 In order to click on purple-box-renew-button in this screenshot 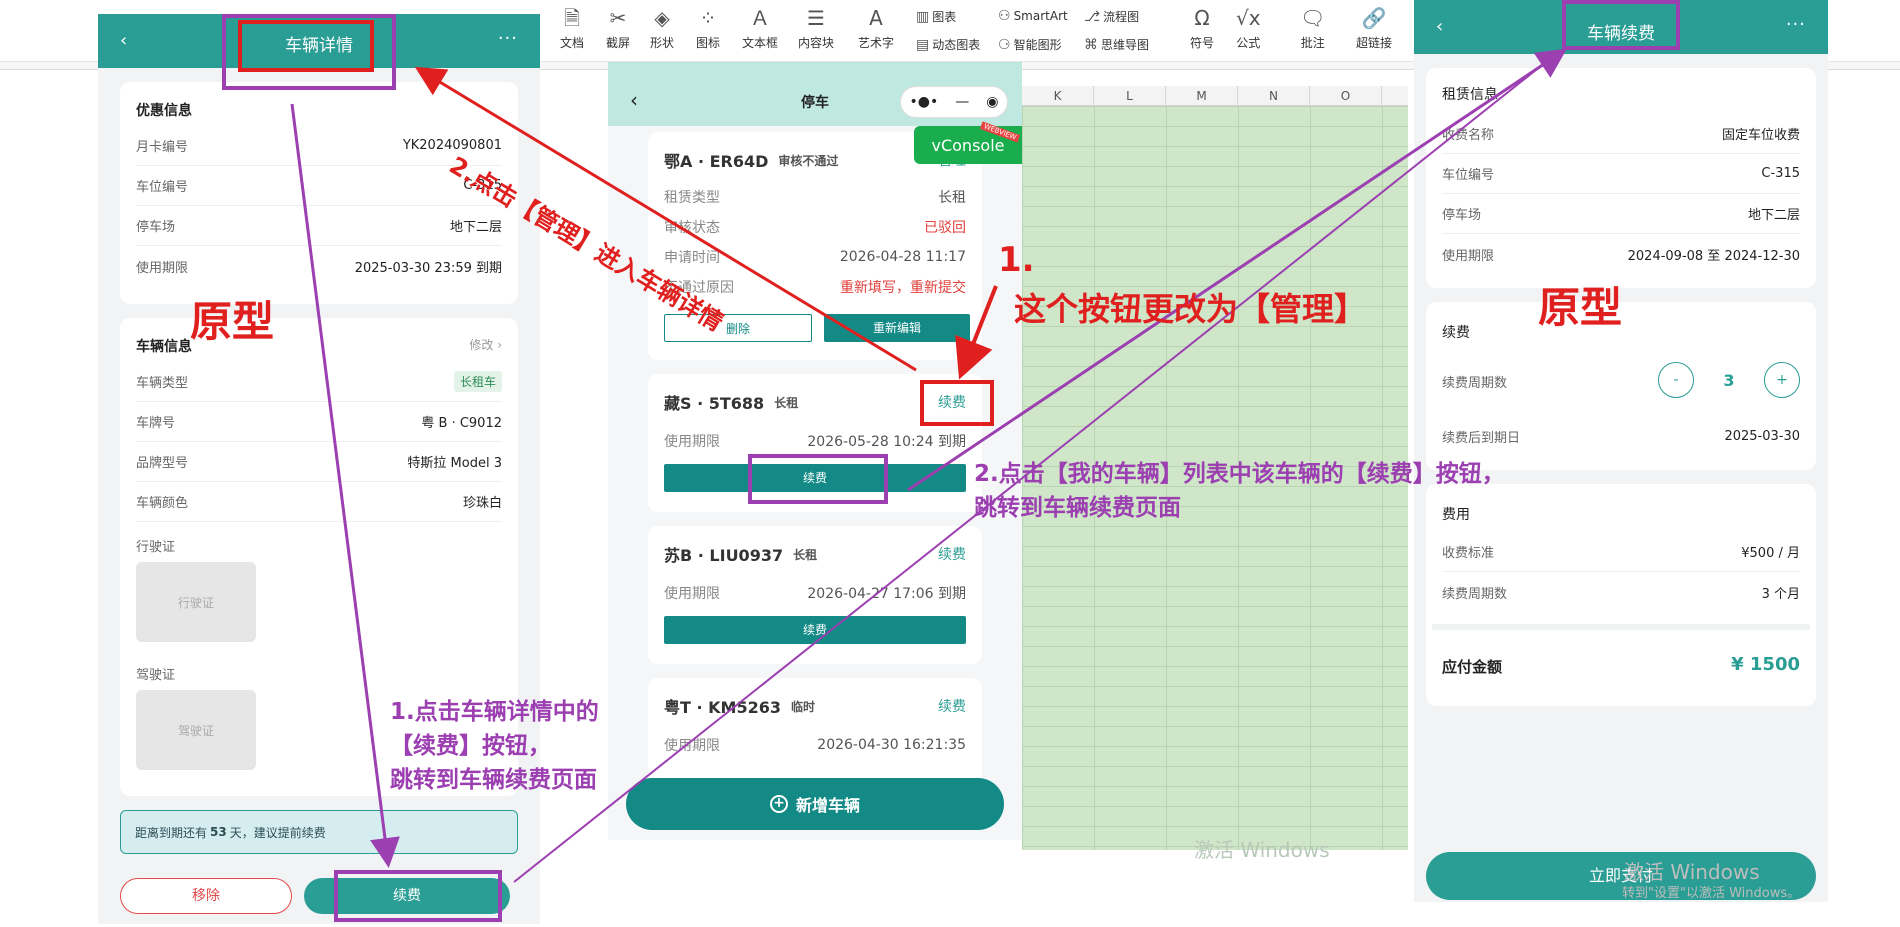, I will do `click(418, 896)`.